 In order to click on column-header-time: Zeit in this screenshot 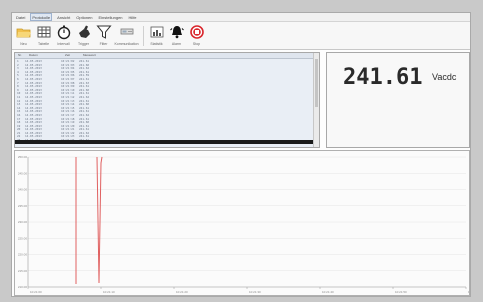, I will do `click(71, 55)`.